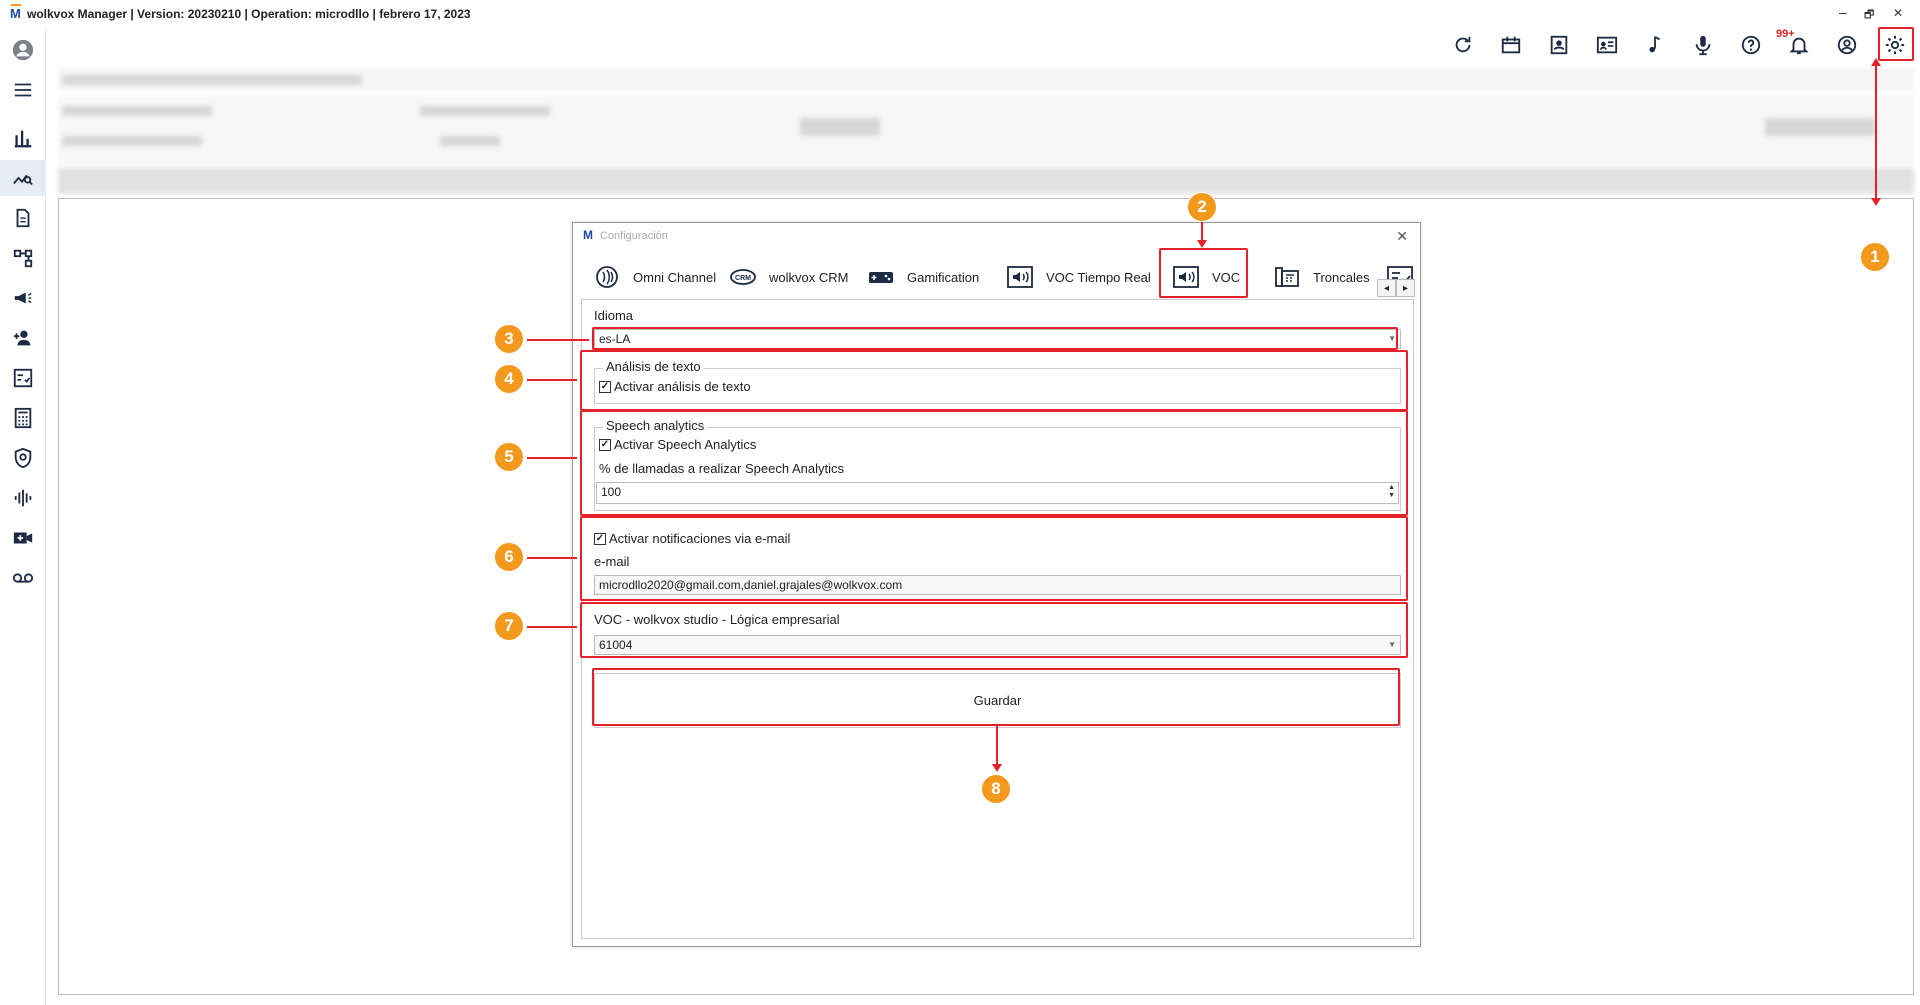 Image resolution: width=1920 pixels, height=1005 pixels. I want to click on tab-scroll-right-button: ▸, so click(1405, 288).